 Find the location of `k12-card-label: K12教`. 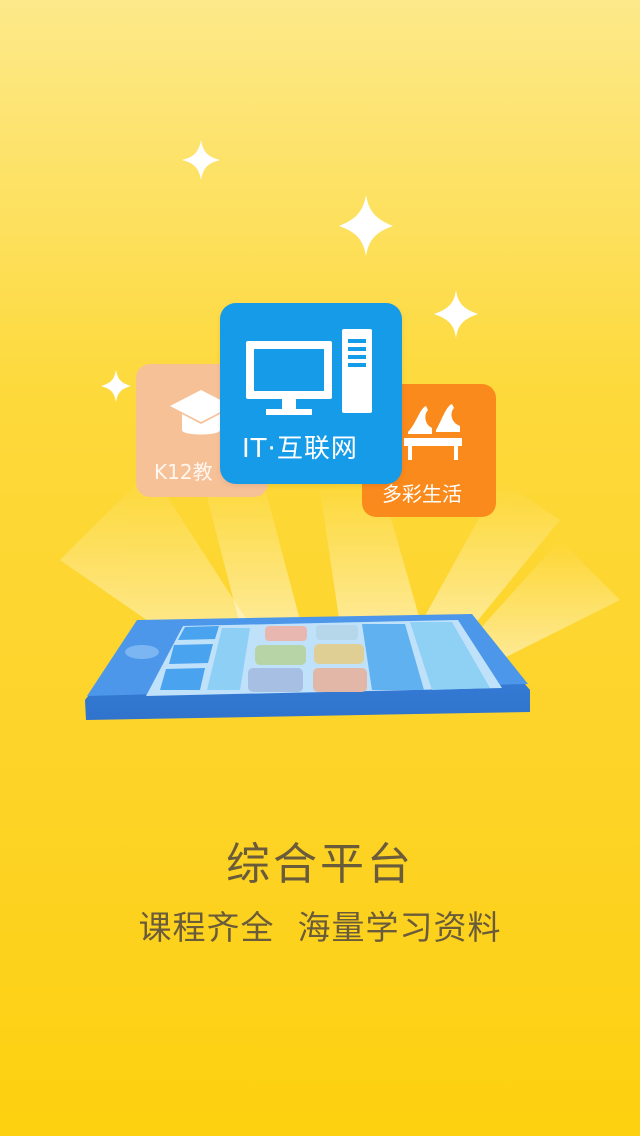

k12-card-label: K12教 is located at coordinates (183, 472).